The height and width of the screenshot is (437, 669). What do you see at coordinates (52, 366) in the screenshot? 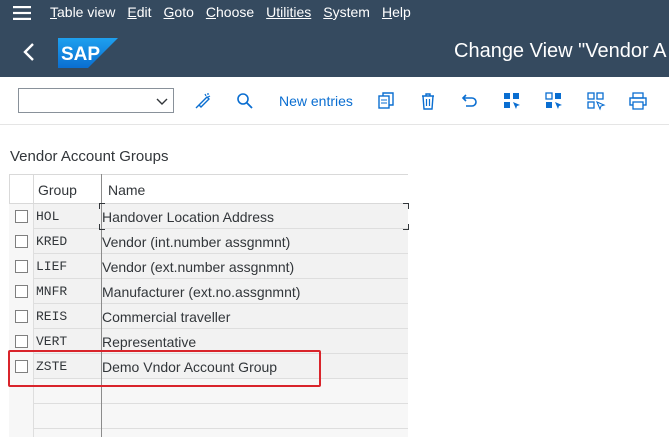
I see `cell-group: ZSTE` at bounding box center [52, 366].